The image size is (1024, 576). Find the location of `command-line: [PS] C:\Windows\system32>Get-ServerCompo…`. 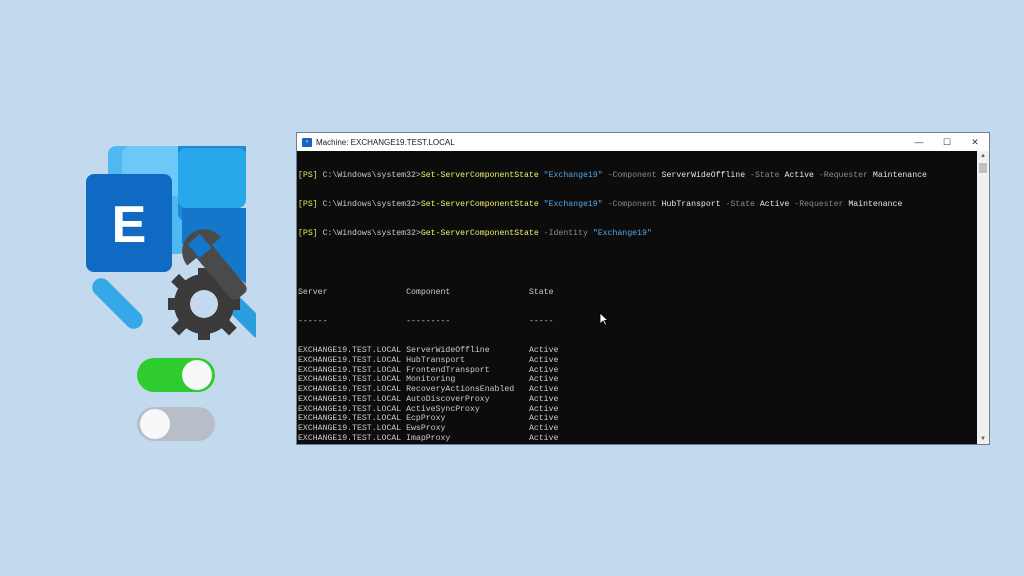

command-line: [PS] C:\Windows\system32>Get-ServerCompo… is located at coordinates (475, 233).